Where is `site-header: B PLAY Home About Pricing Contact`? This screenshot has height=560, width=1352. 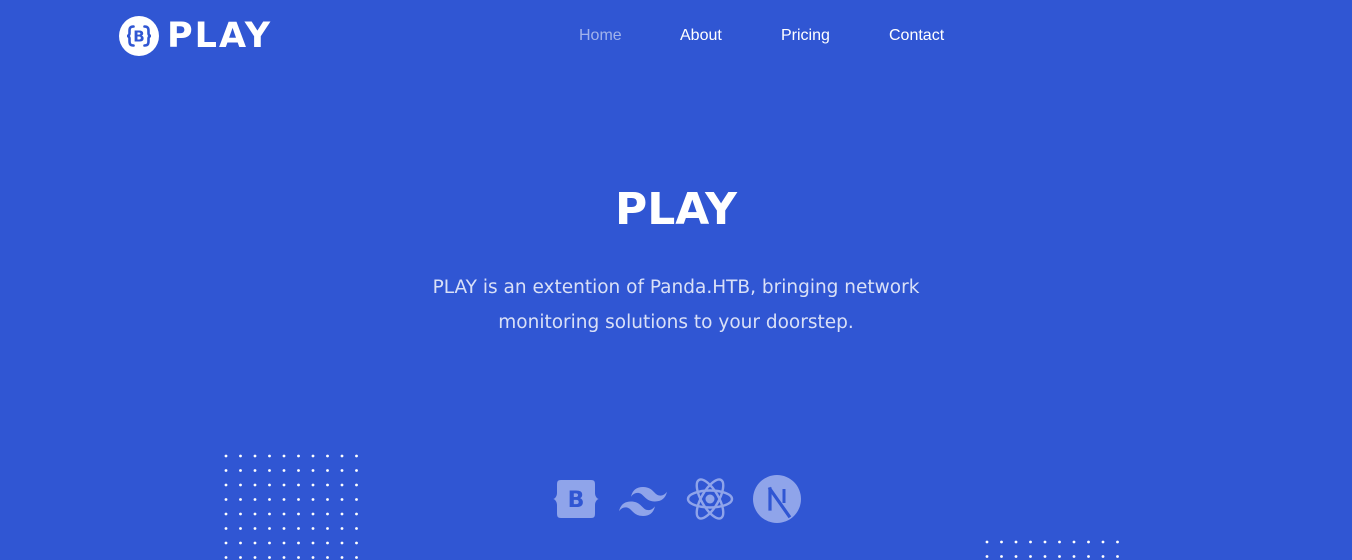 site-header: B PLAY Home About Pricing Contact is located at coordinates (676, 36).